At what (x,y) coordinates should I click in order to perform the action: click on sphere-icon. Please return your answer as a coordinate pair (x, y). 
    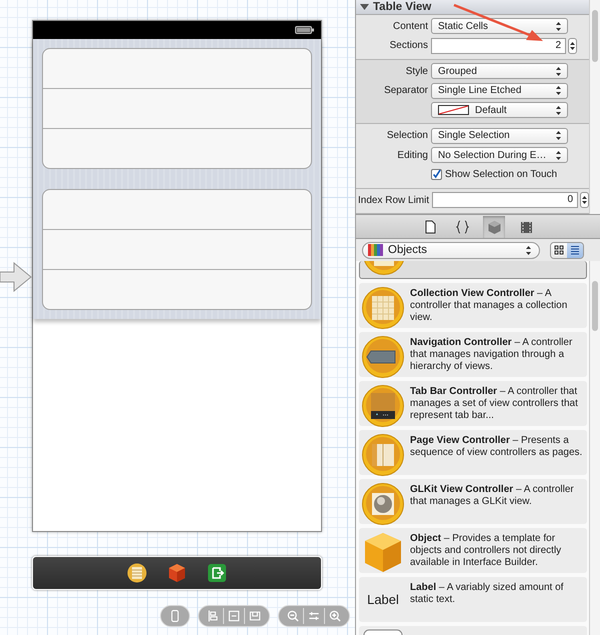
    Looking at the image, I should click on (383, 504).